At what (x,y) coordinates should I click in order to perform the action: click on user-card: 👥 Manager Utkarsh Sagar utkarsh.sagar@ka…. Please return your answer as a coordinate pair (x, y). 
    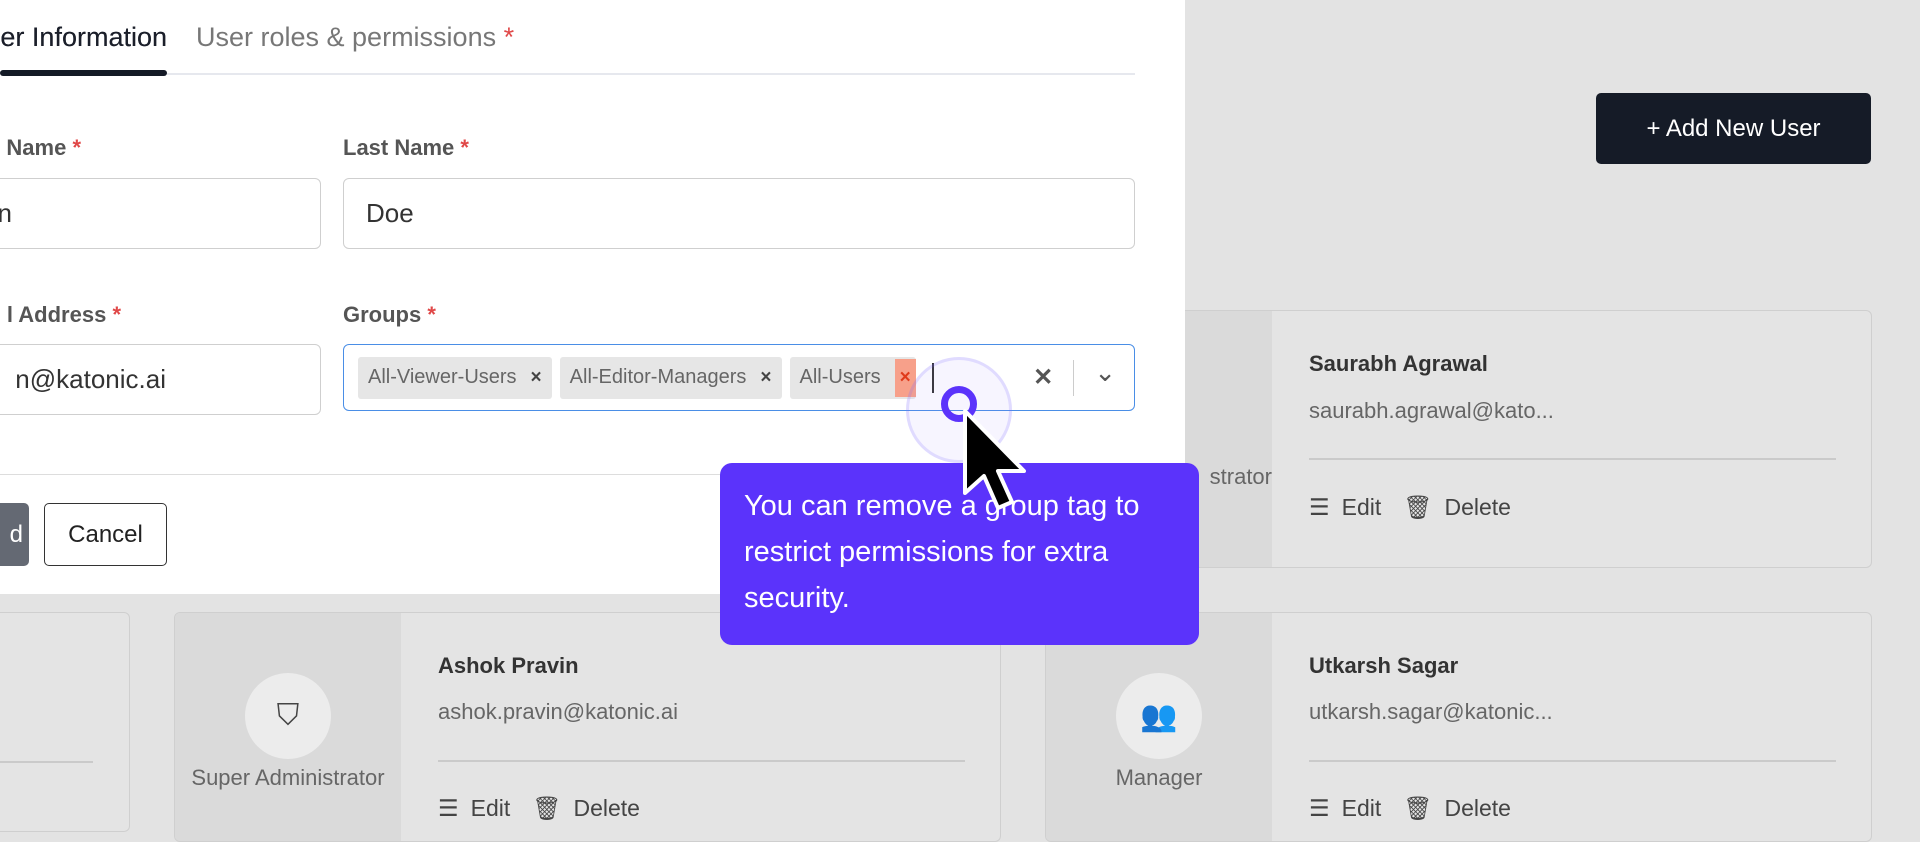
    Looking at the image, I should click on (1458, 727).